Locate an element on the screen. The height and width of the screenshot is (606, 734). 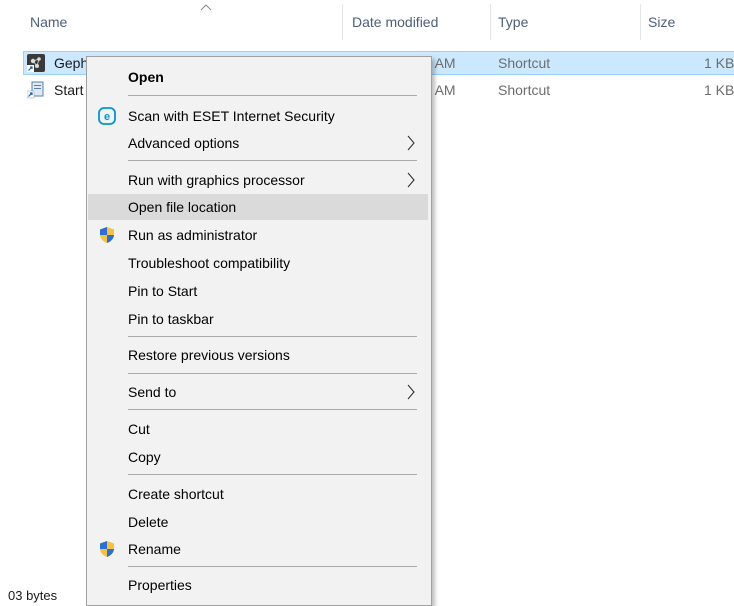
menu-item-run-as-administrator: Run as administrator is located at coordinates (258, 235).